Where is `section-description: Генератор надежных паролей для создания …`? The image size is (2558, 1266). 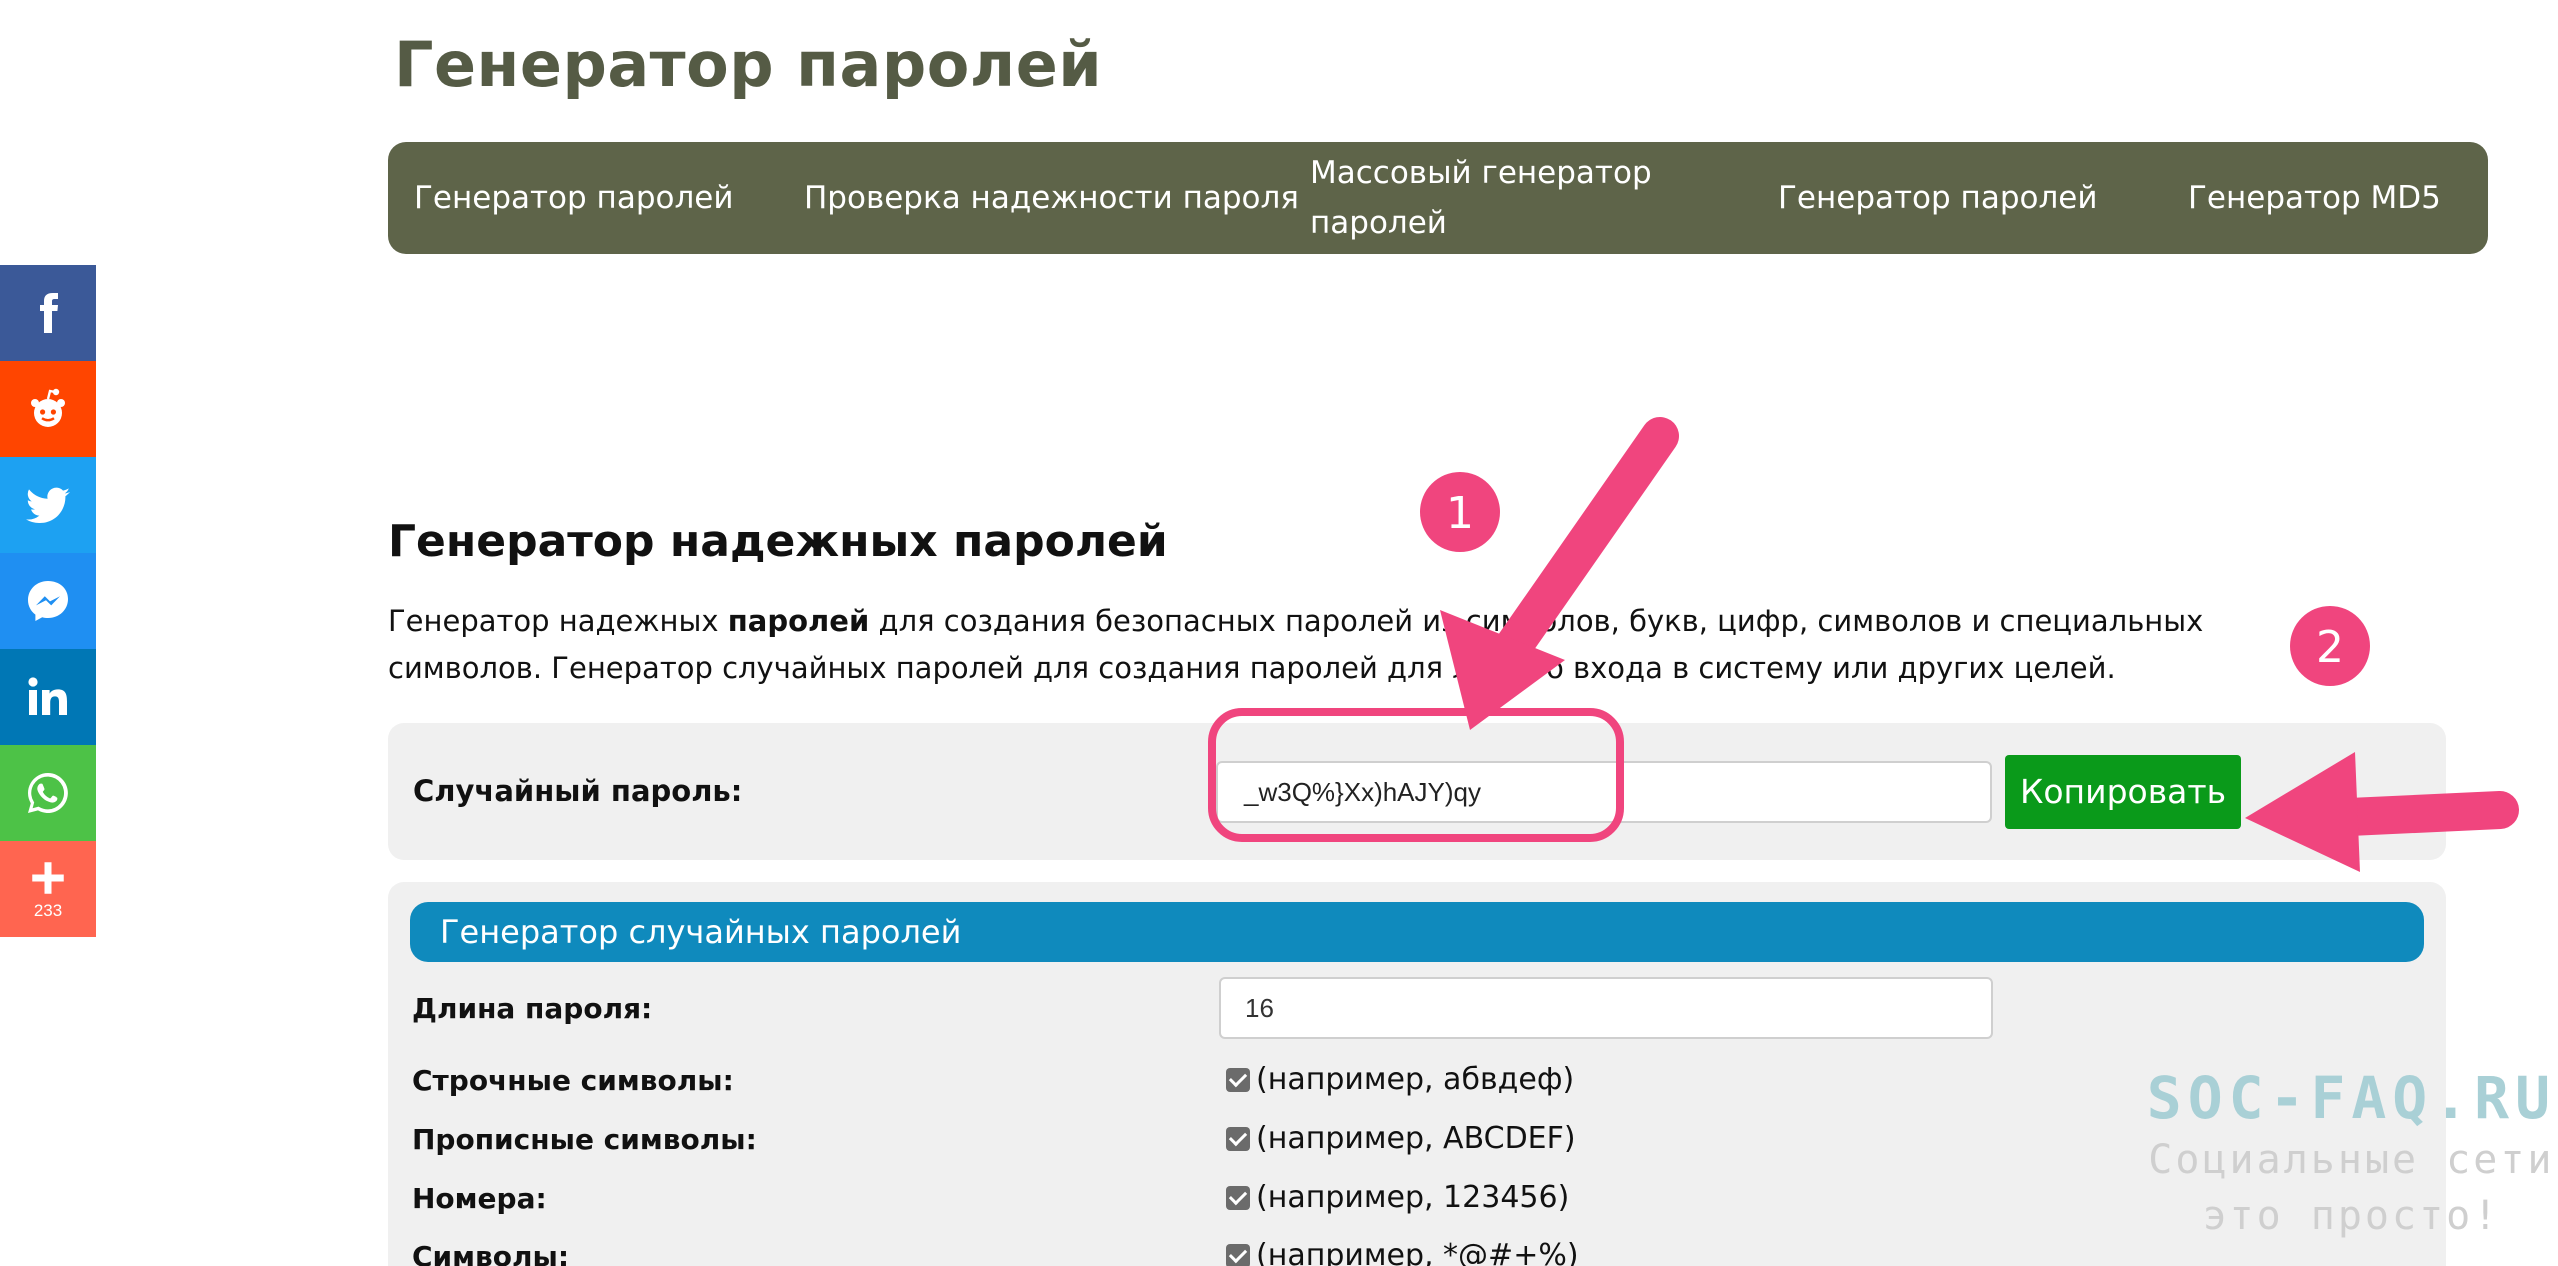
section-description: Генератор надежных паролей для создания … is located at coordinates (1348, 645).